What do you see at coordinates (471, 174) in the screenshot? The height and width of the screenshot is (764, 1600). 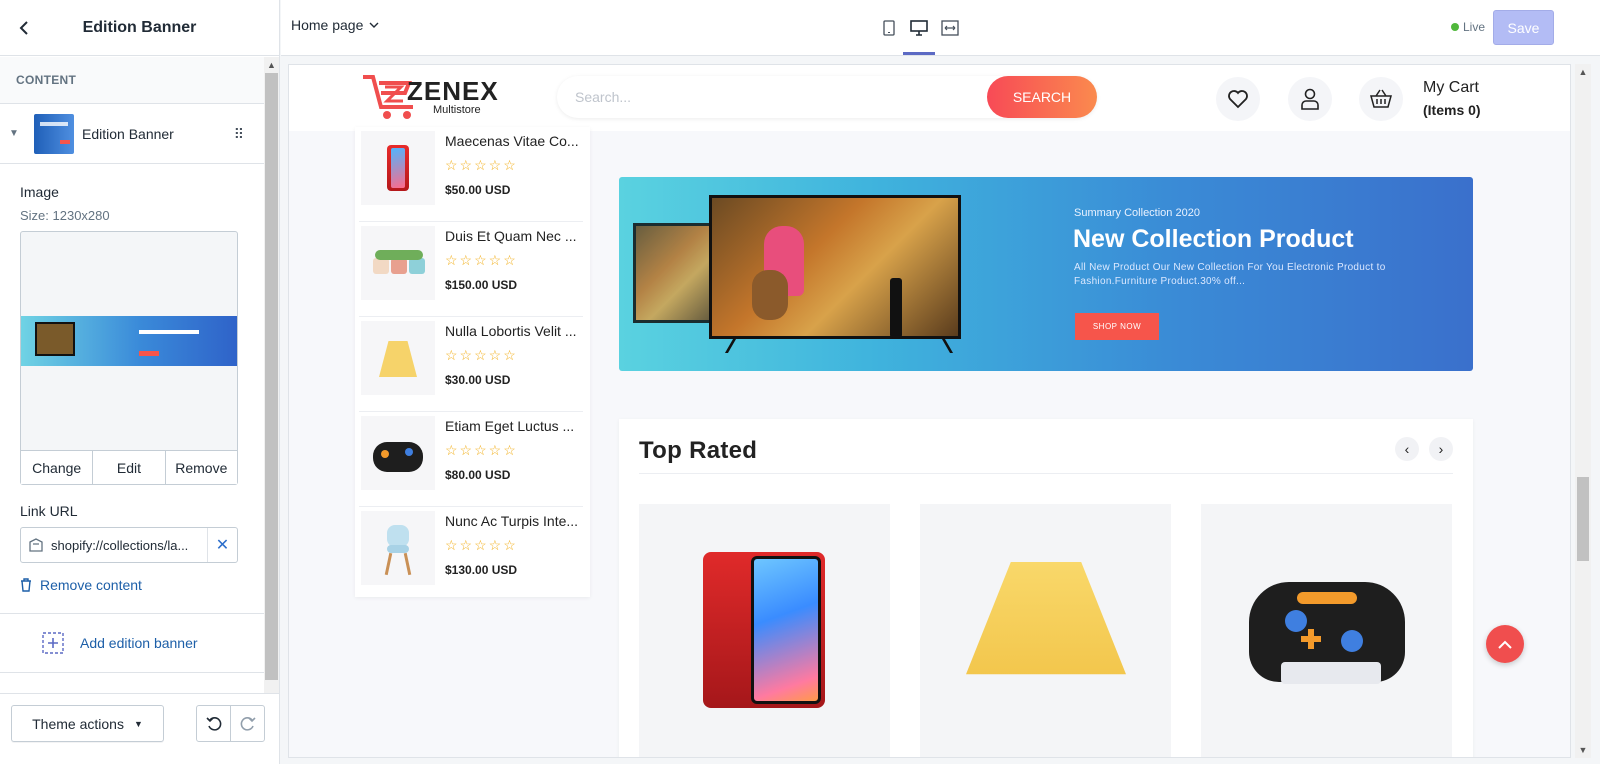 I see `list-item: Maecenas Vitae Co... ☆☆☆☆☆ $50.00 USD` at bounding box center [471, 174].